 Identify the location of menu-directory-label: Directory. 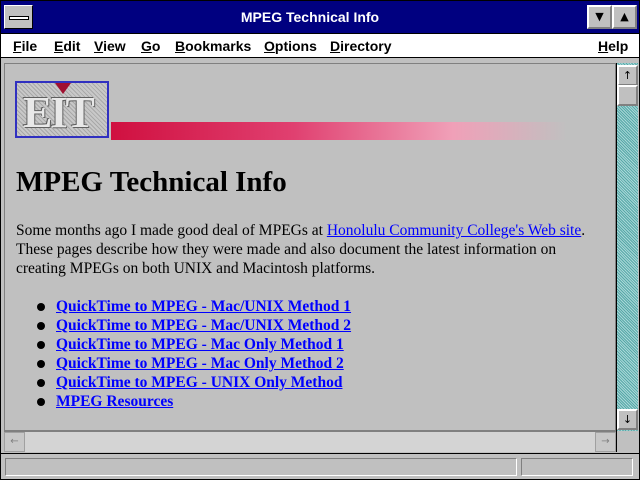
(361, 46).